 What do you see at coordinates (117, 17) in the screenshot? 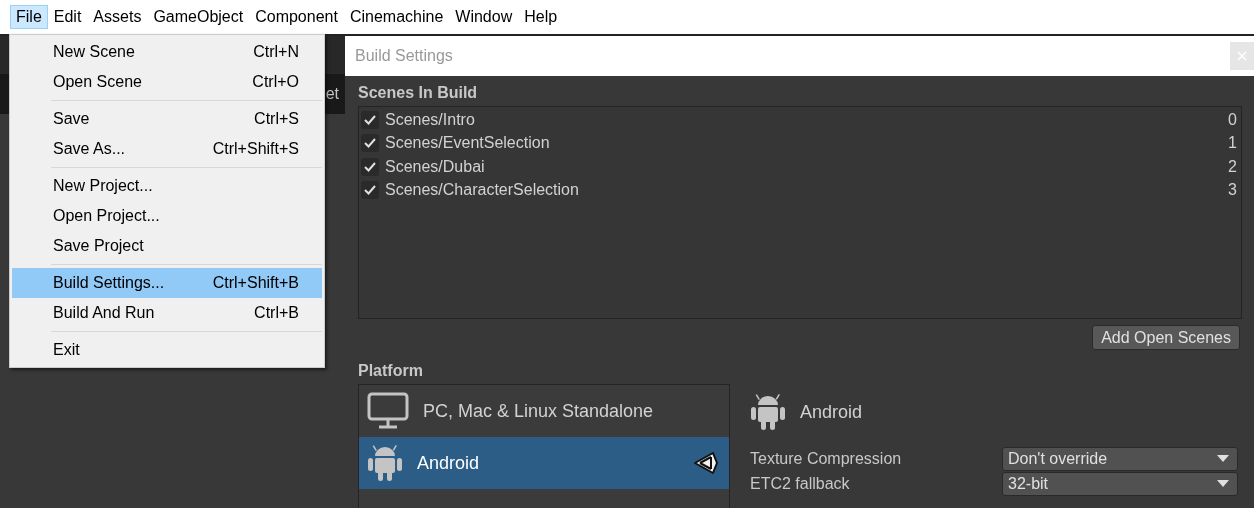
I see `menu-title: Assets` at bounding box center [117, 17].